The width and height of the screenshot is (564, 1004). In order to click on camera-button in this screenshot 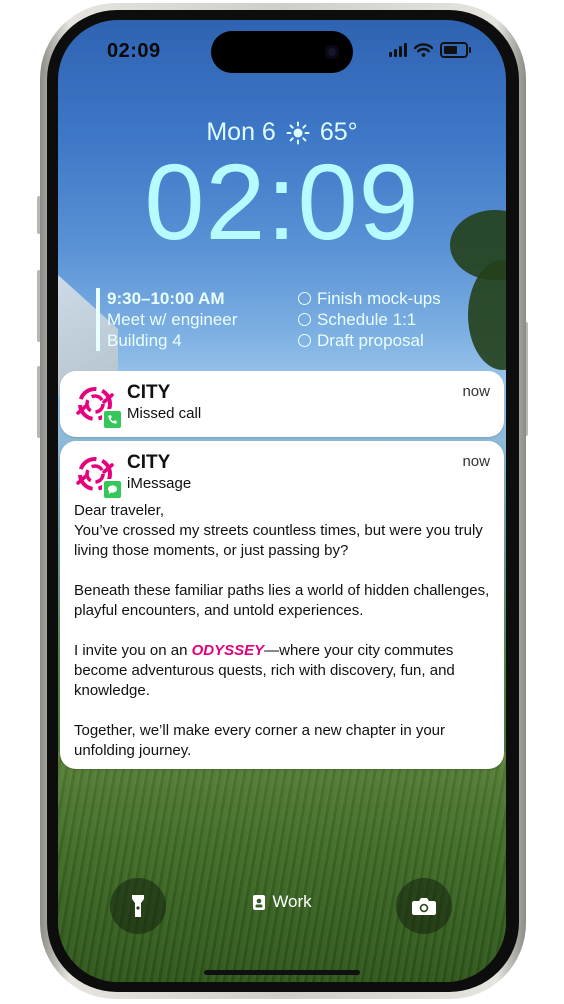, I will do `click(424, 906)`.